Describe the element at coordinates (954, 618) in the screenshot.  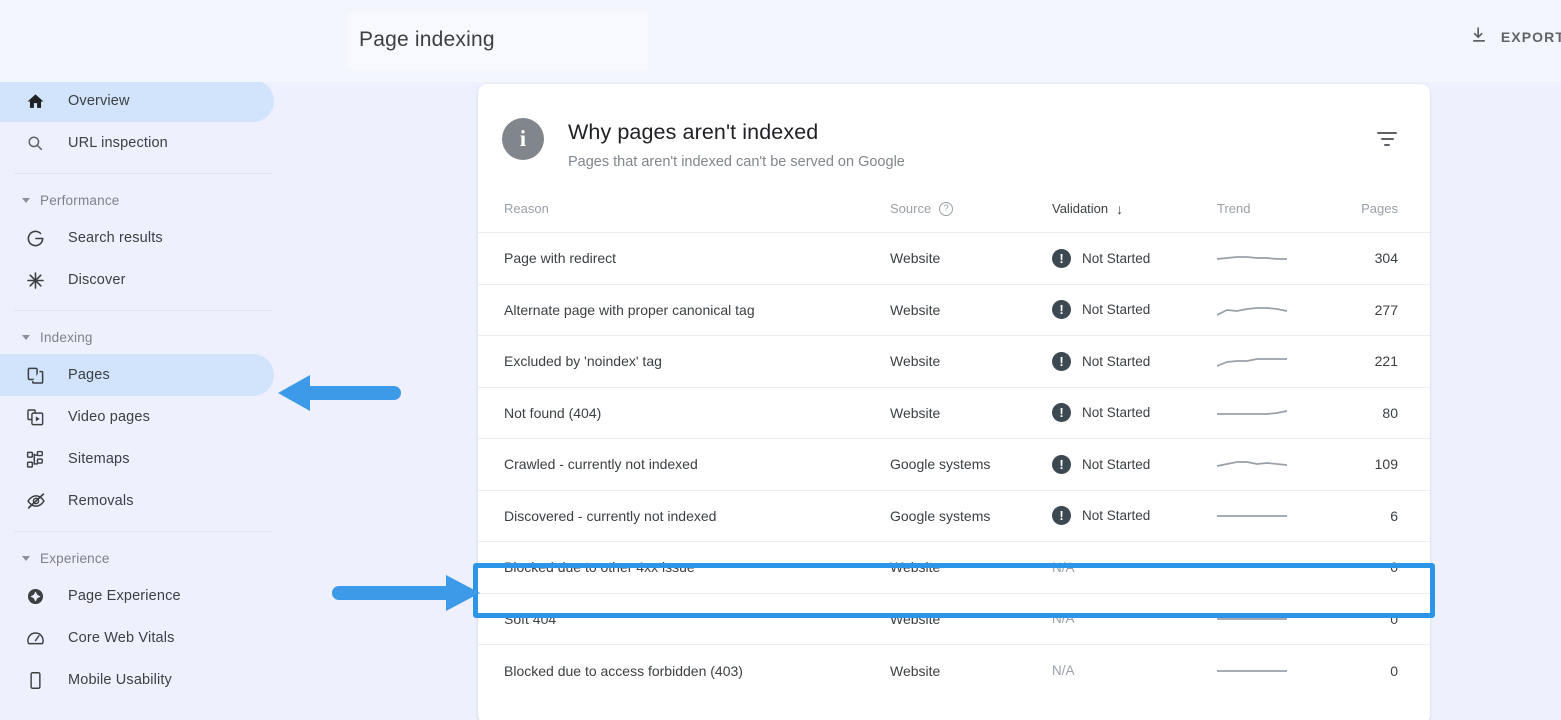
I see `table-row: Soft 404 Website N/A 0` at that location.